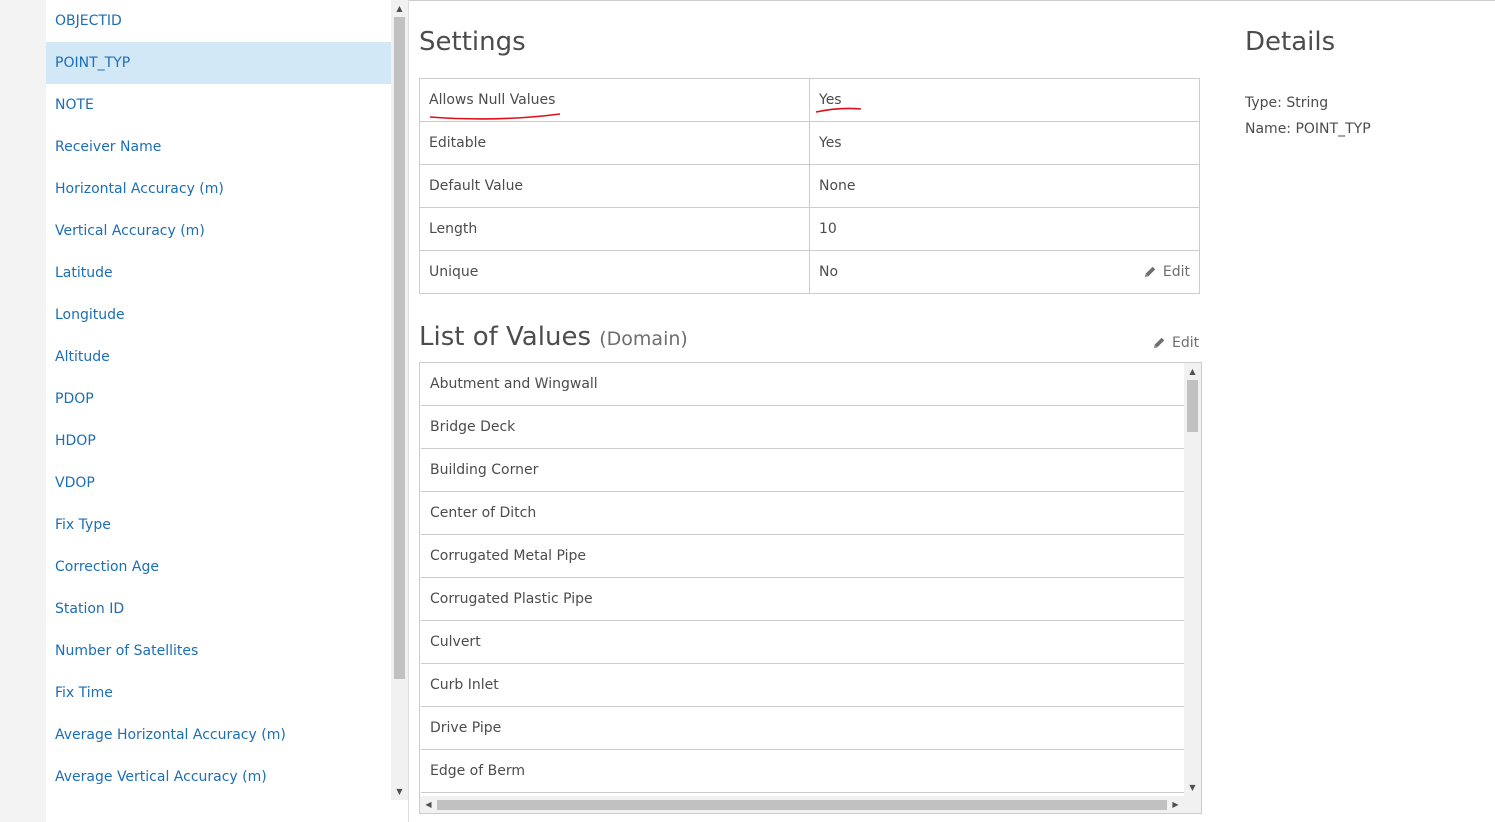 This screenshot has height=822, width=1495. I want to click on settings-value-text: None, so click(837, 186).